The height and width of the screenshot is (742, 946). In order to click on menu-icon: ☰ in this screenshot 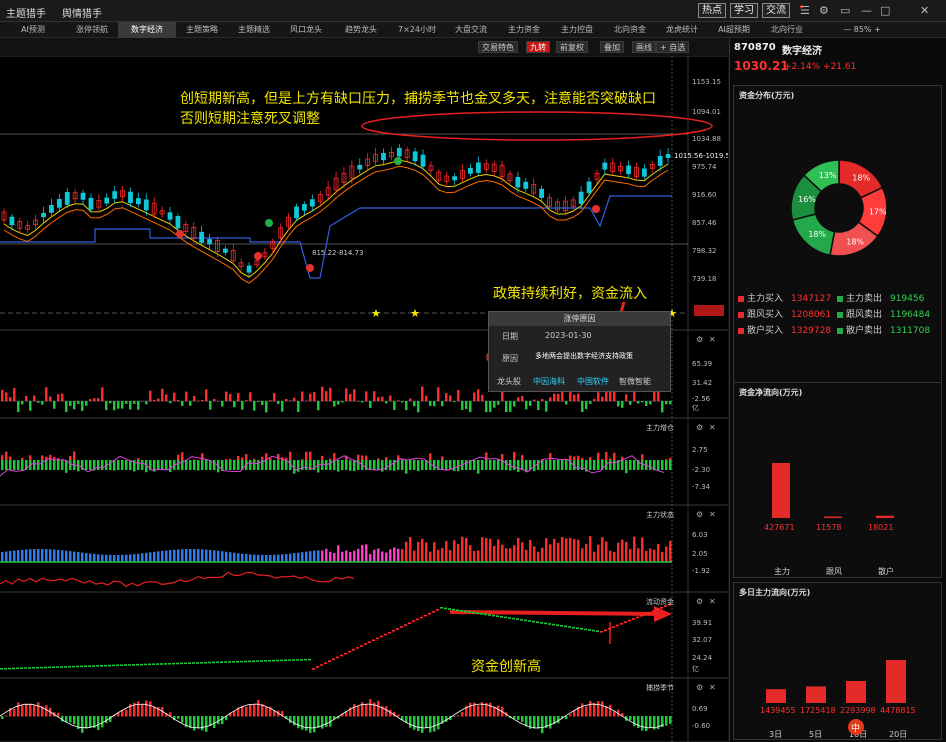, I will do `click(805, 10)`.